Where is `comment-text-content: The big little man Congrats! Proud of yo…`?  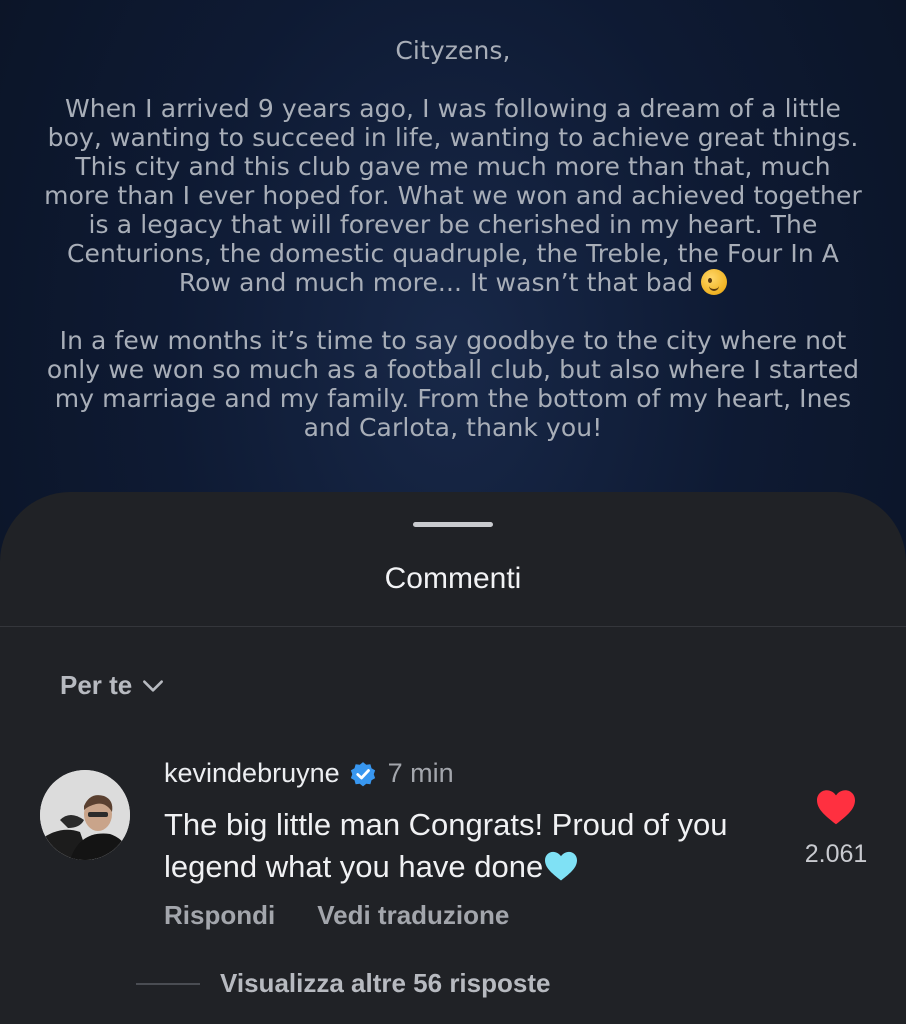
comment-text-content: The big little man Congrats! Proud of yo… is located at coordinates (446, 845).